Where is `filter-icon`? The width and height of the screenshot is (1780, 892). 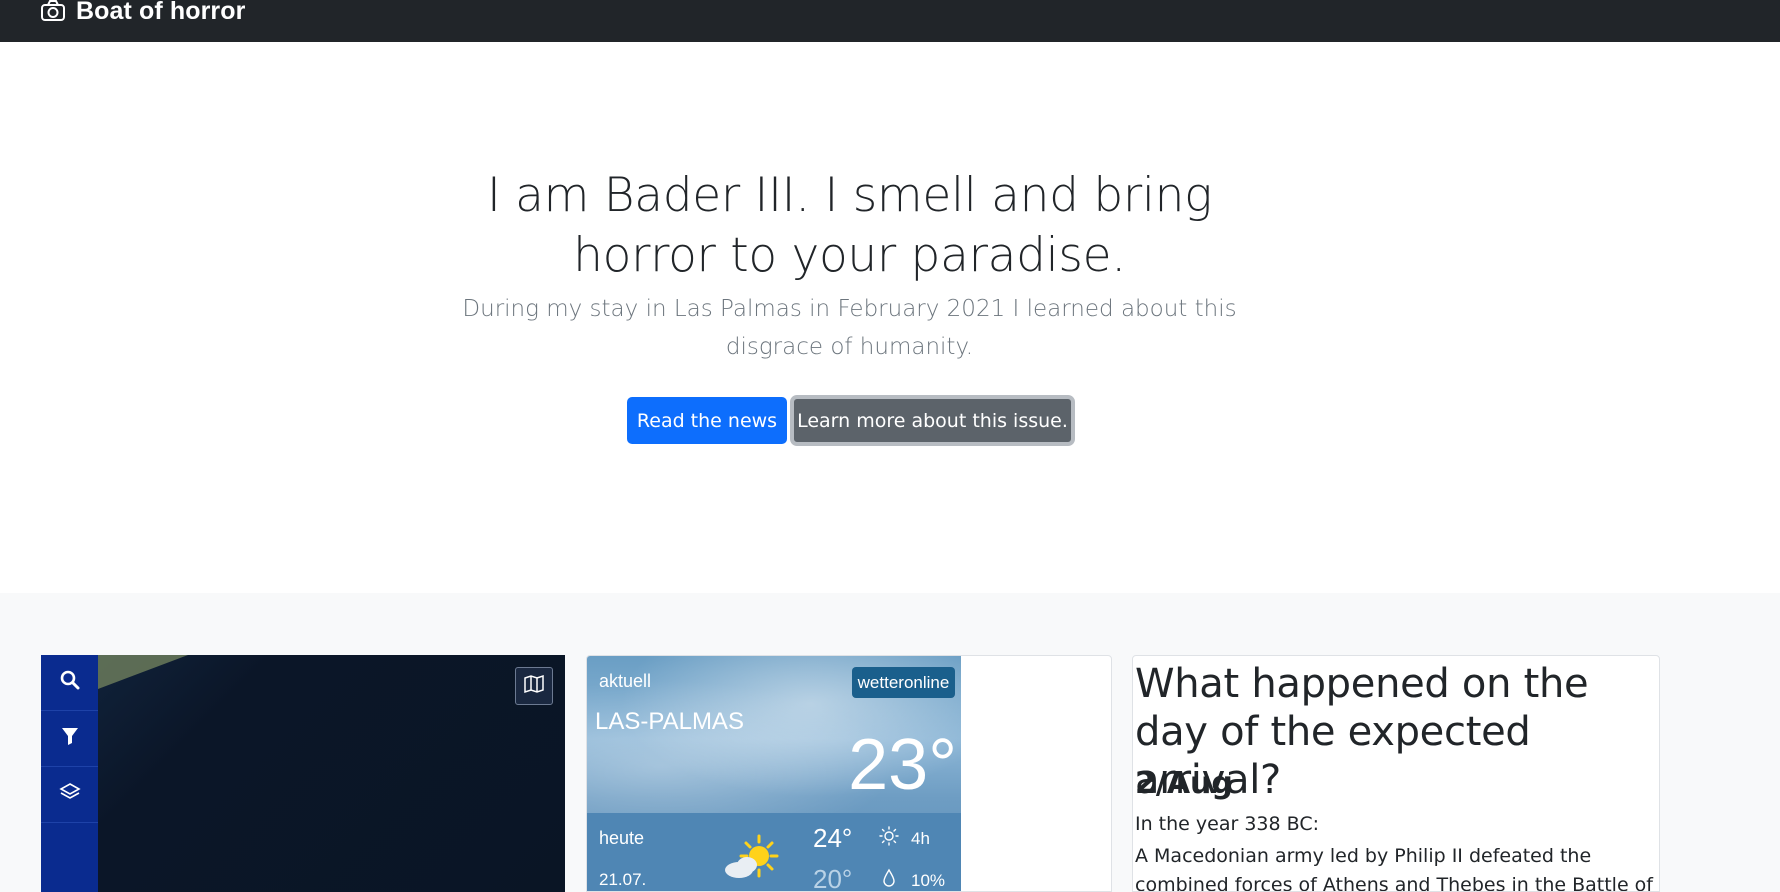
filter-icon is located at coordinates (70, 738).